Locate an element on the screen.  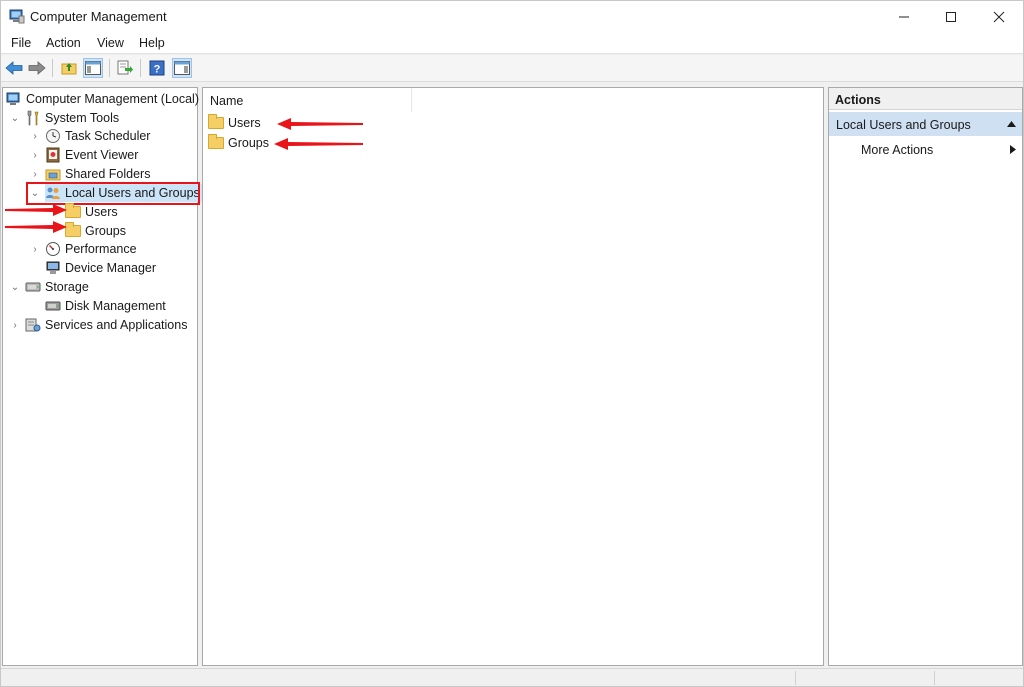
tree-label-task-scheduler: Task Scheduler is located at coordinates (108, 136).